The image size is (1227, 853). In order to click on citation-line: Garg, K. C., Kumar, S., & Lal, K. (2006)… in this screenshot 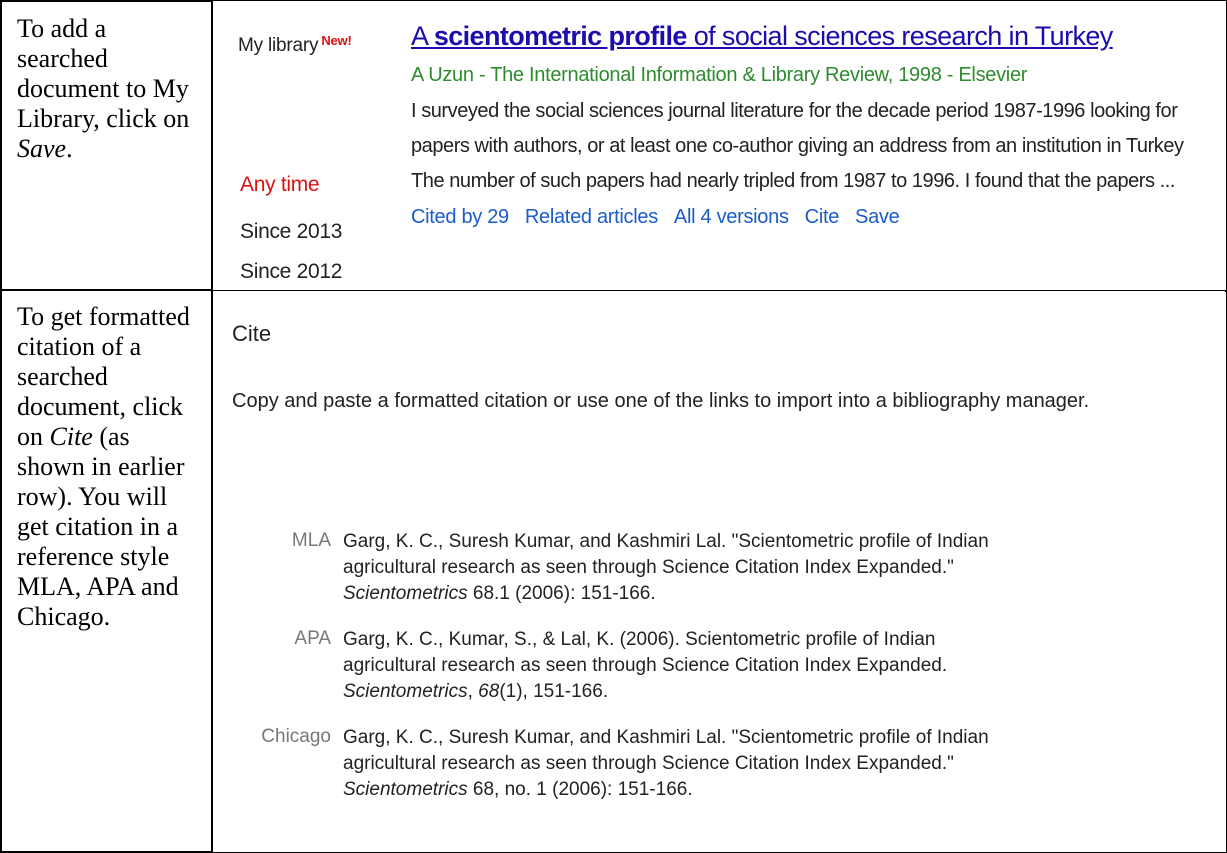, I will do `click(639, 639)`.